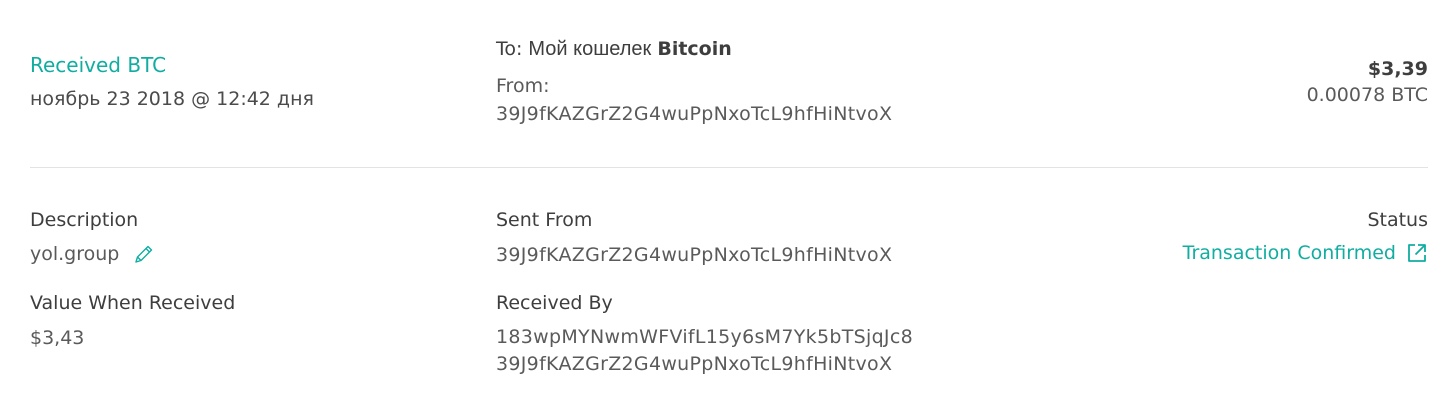  I want to click on description-label: Description, so click(84, 220).